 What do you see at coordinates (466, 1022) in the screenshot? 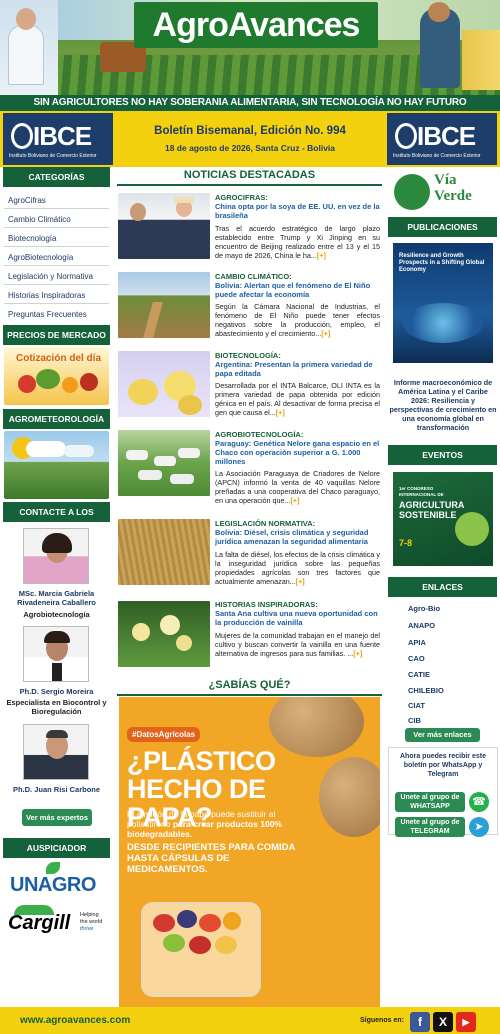
I see `youtube-icon: ▶` at bounding box center [466, 1022].